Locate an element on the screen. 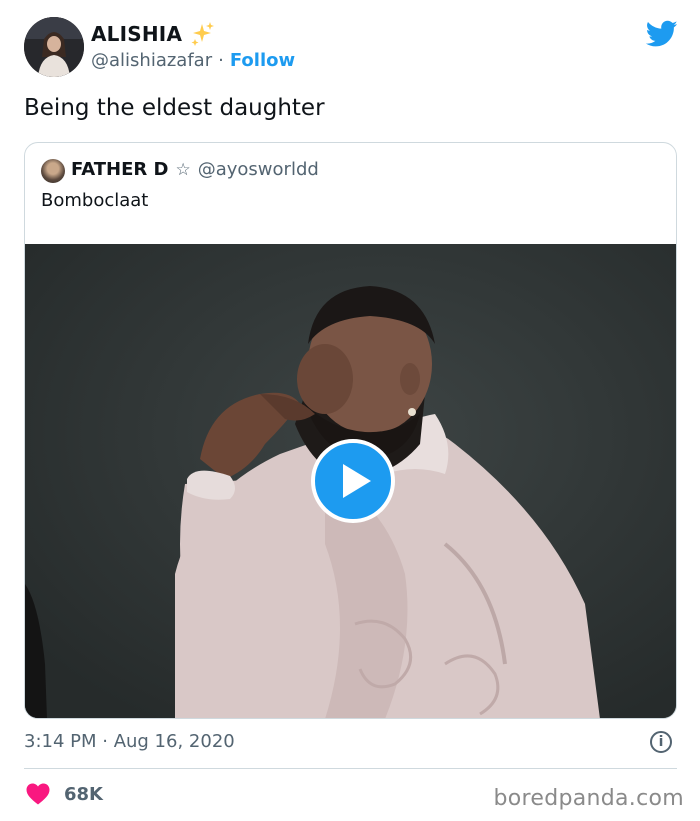 This screenshot has width=700, height=821. author-display-name: ALISHIA is located at coordinates (136, 34).